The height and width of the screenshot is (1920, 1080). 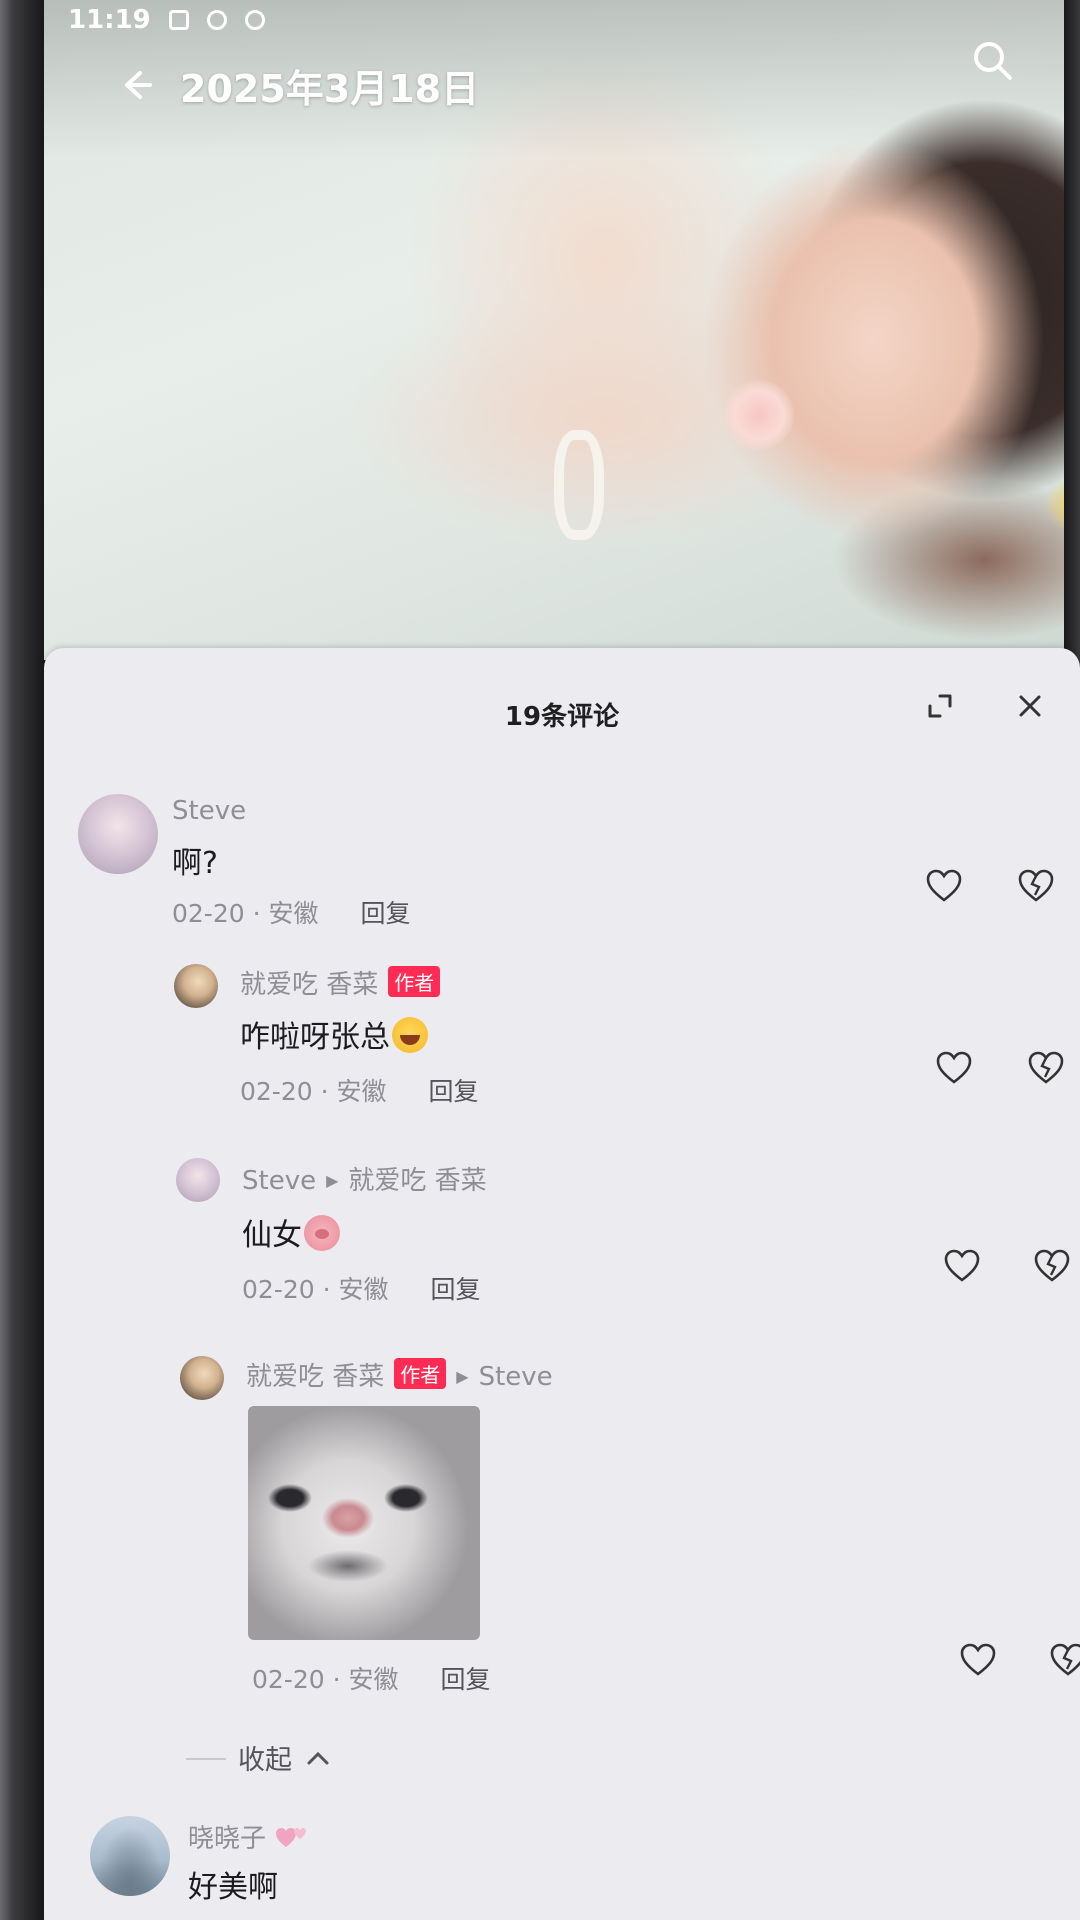 I want to click on pig-face-emoji, so click(x=322, y=1233).